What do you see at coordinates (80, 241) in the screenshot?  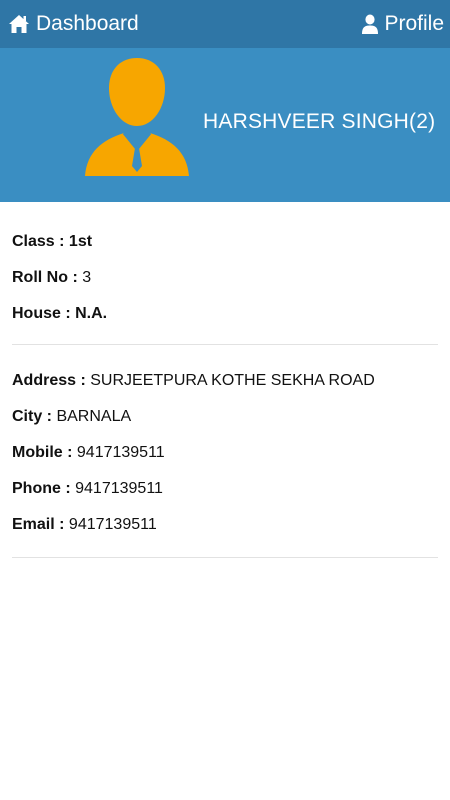 I see `class-value: 1st` at bounding box center [80, 241].